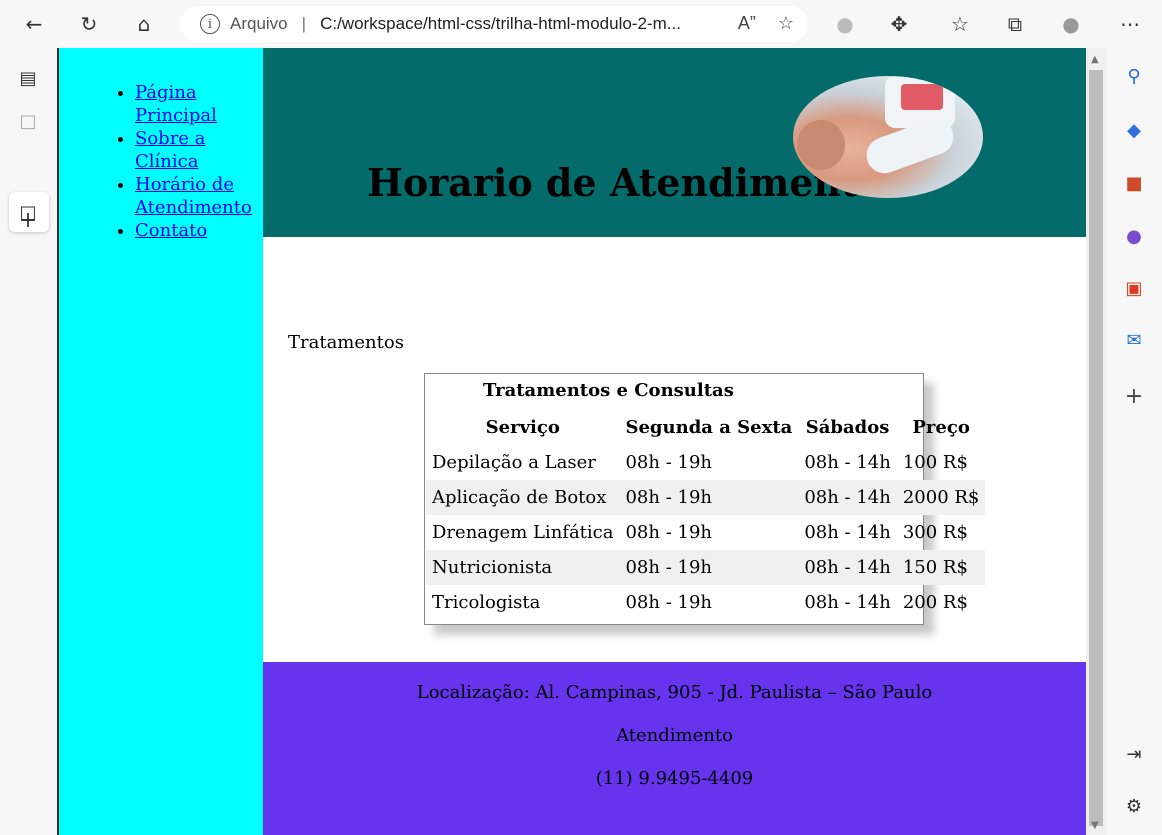  What do you see at coordinates (847, 427) in the screenshot?
I see `header-saturdays: Sábados` at bounding box center [847, 427].